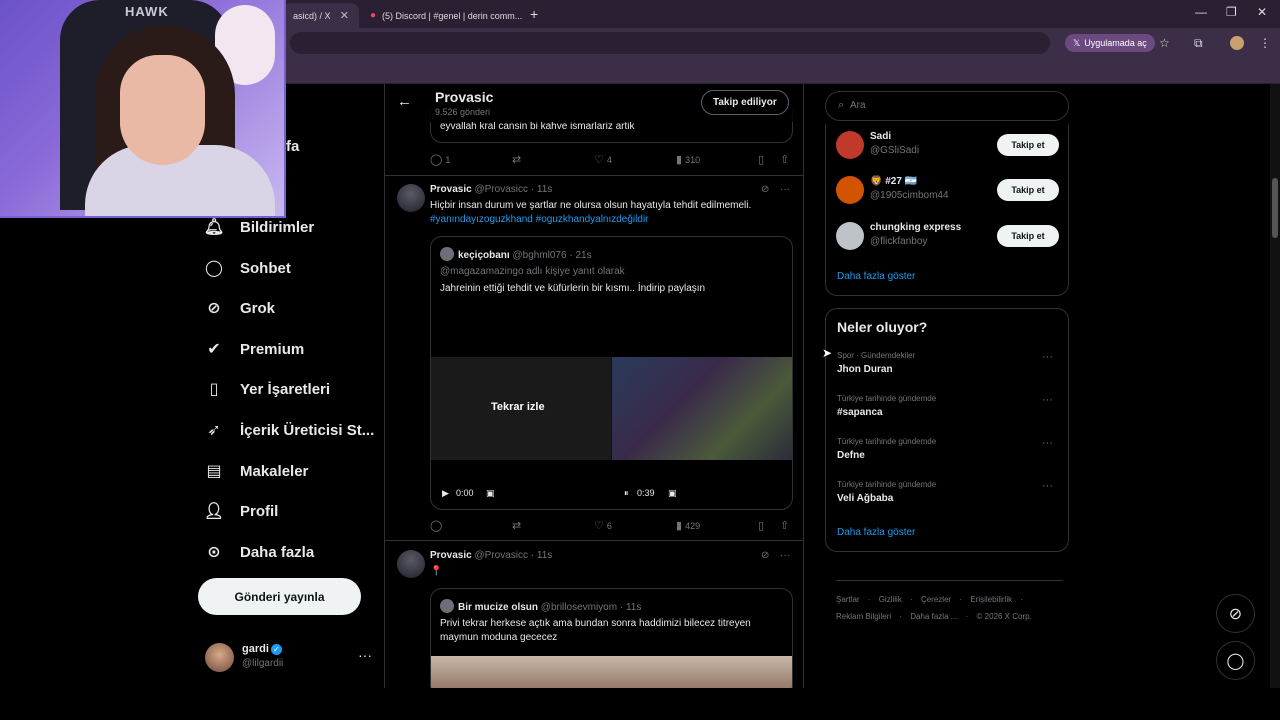 The height and width of the screenshot is (720, 1280). Describe the element at coordinates (688, 159) in the screenshot. I see `views-button: ▮ 310` at that location.